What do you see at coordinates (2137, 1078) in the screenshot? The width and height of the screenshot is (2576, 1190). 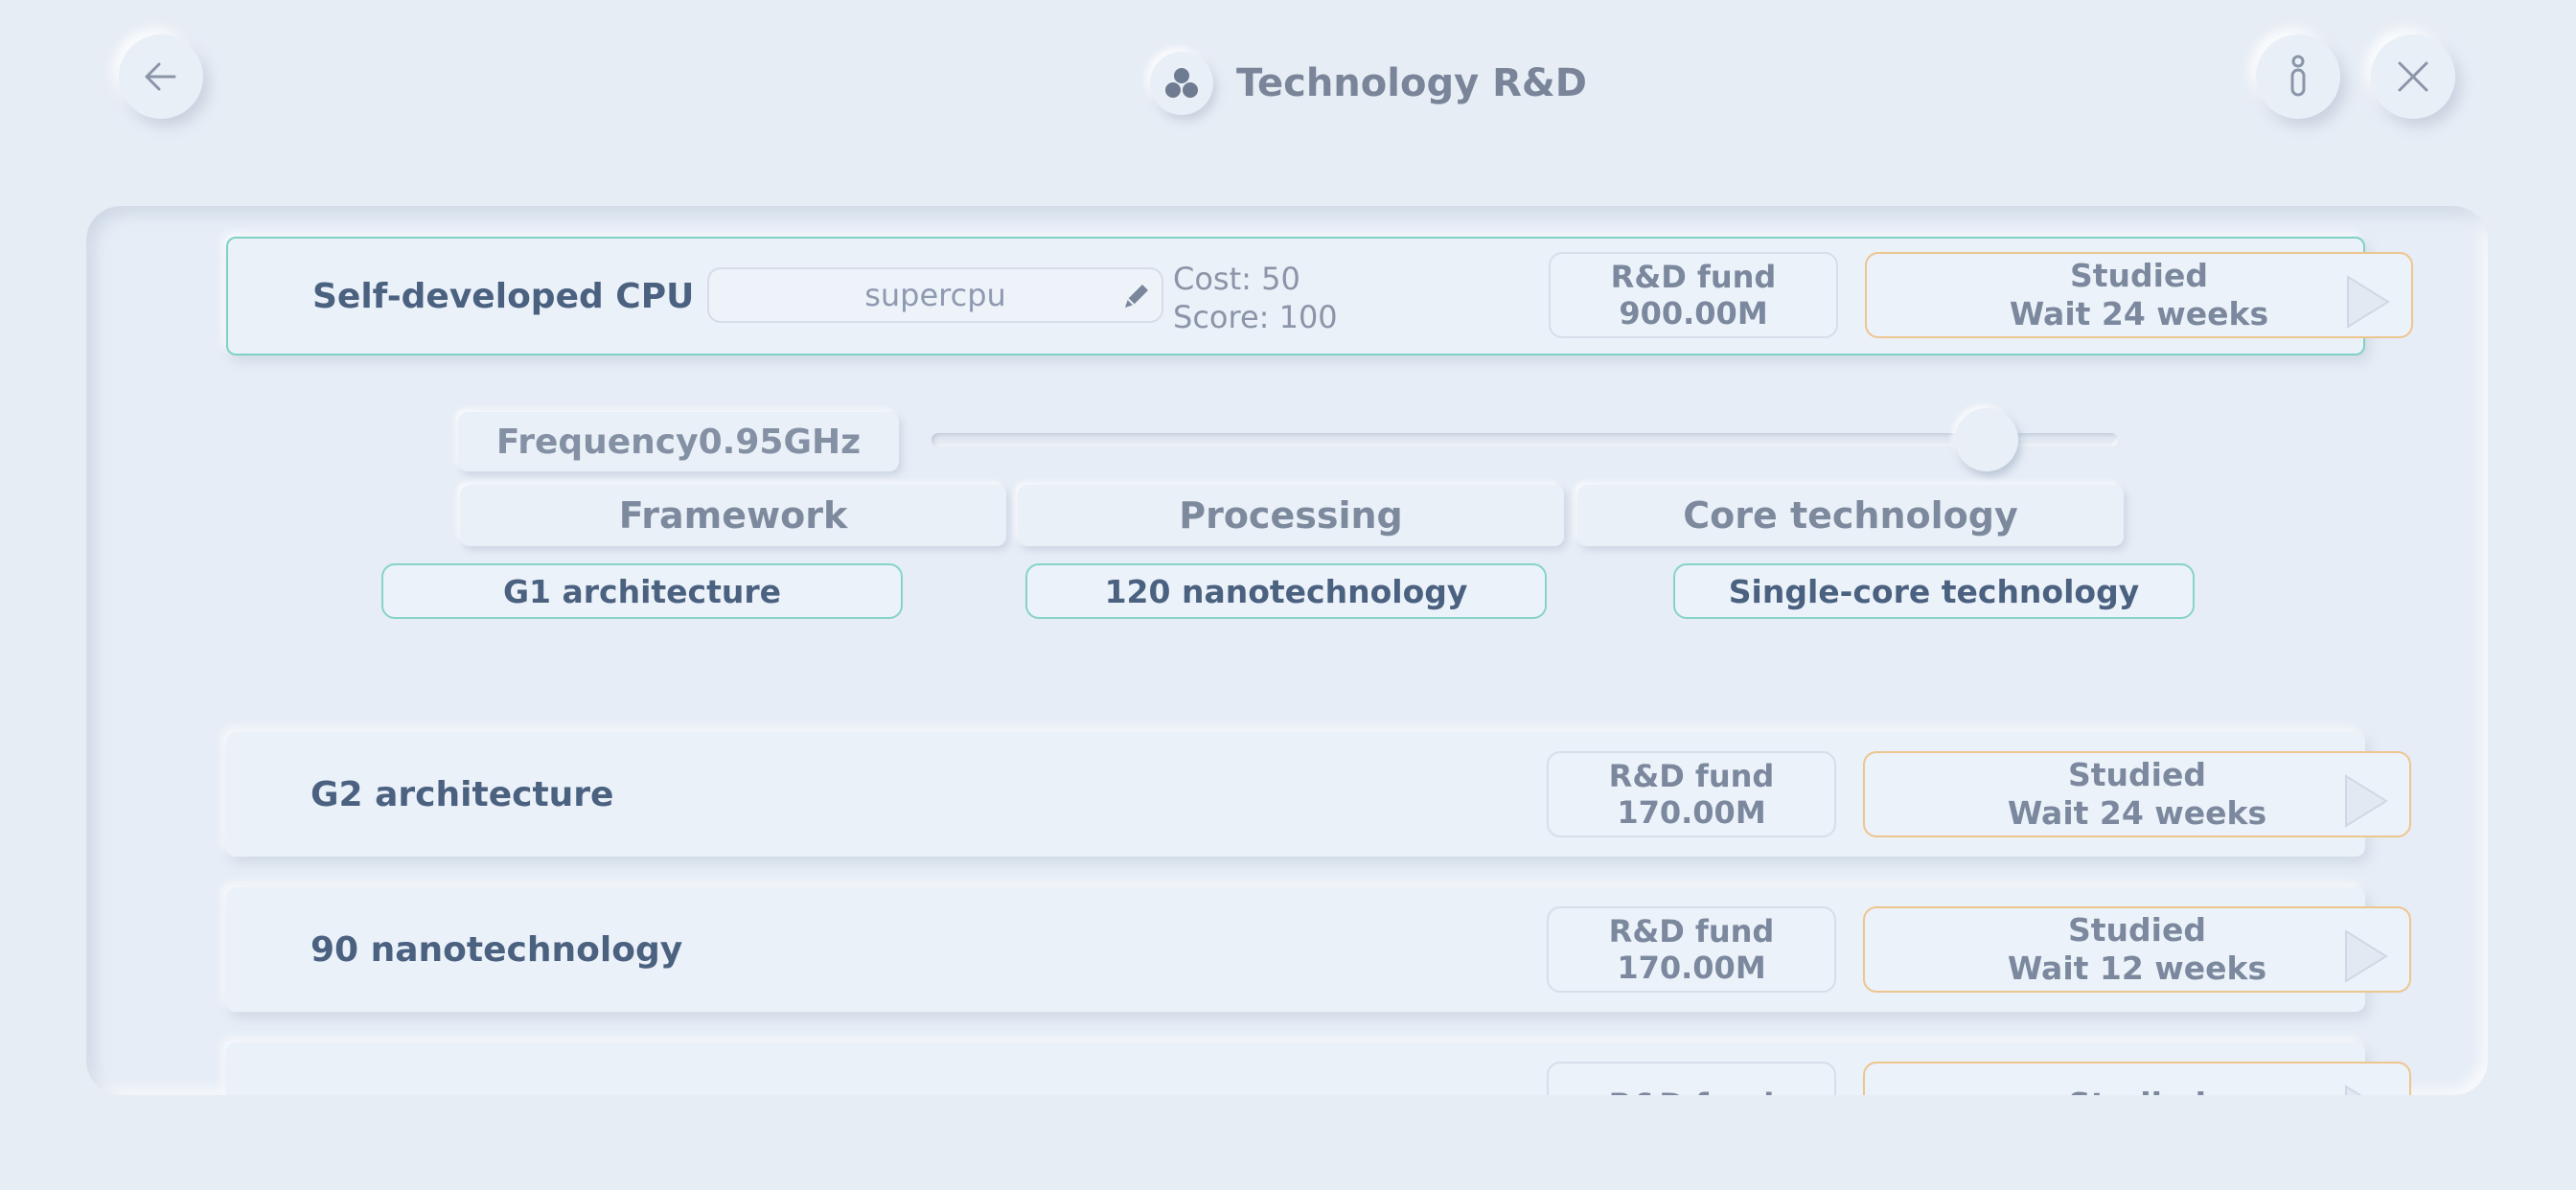 I see `study-button: Studied` at bounding box center [2137, 1078].